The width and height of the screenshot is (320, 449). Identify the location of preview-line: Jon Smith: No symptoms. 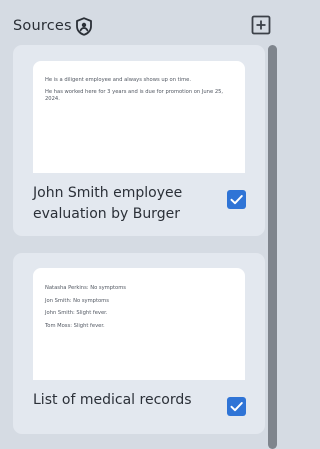
(77, 300).